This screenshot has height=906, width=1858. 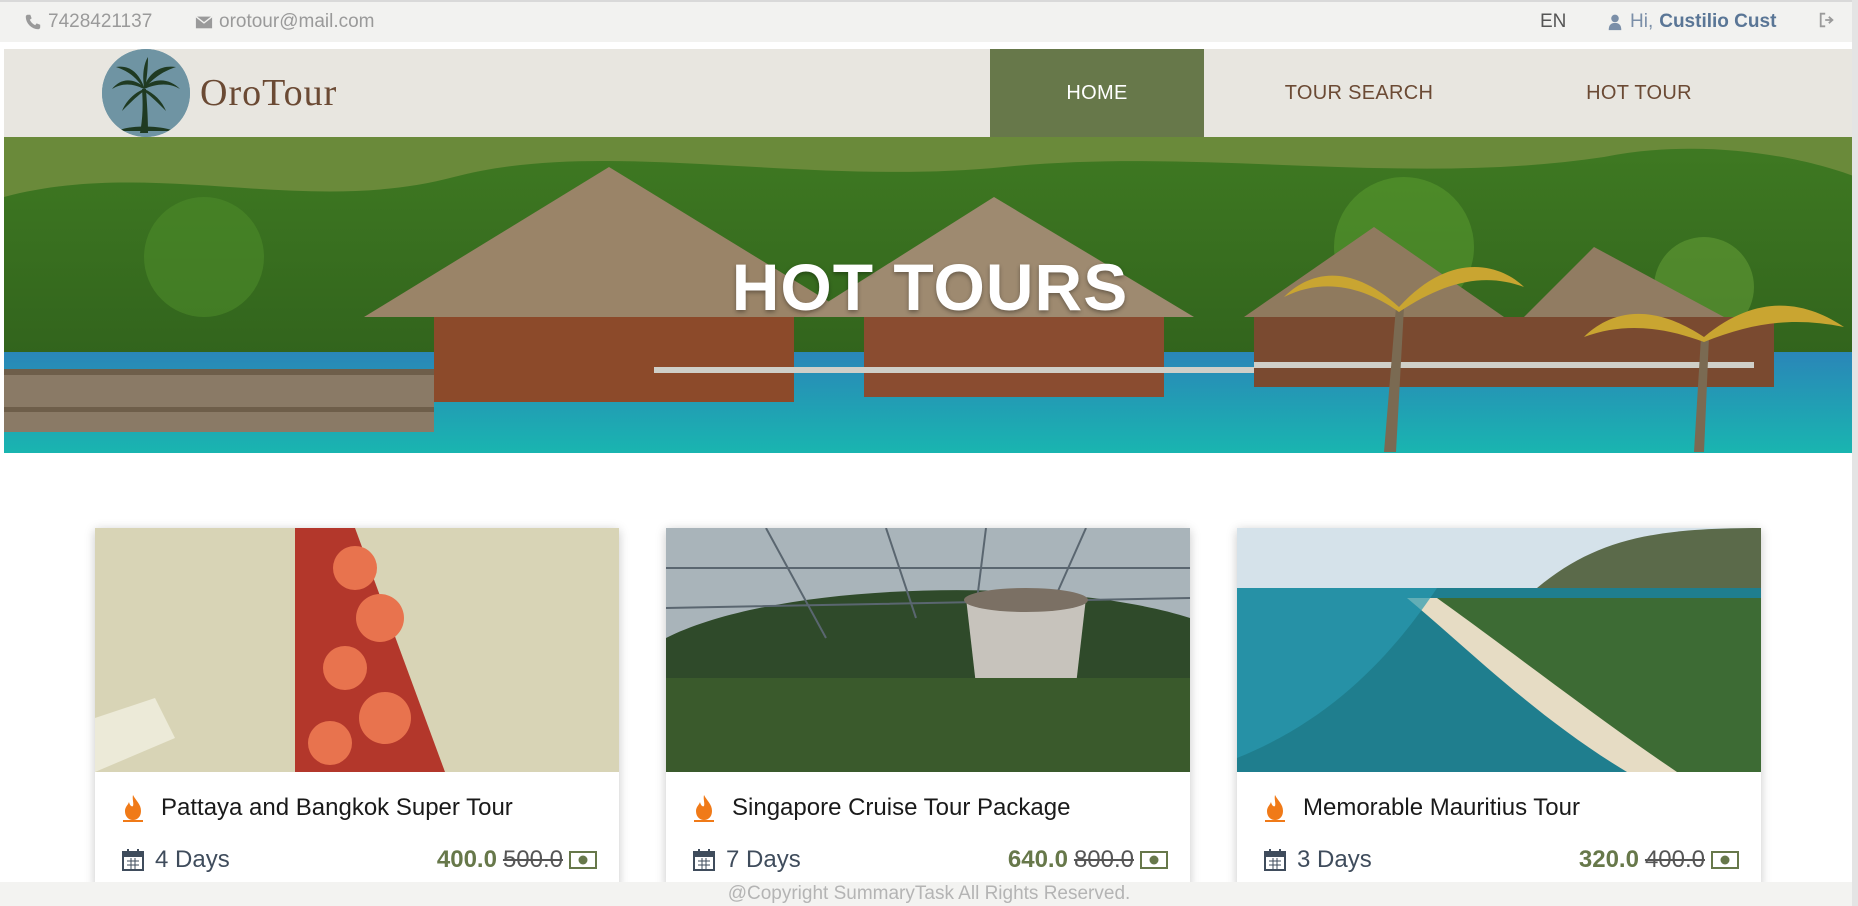 I want to click on tour-photo-beach, so click(x=1499, y=650).